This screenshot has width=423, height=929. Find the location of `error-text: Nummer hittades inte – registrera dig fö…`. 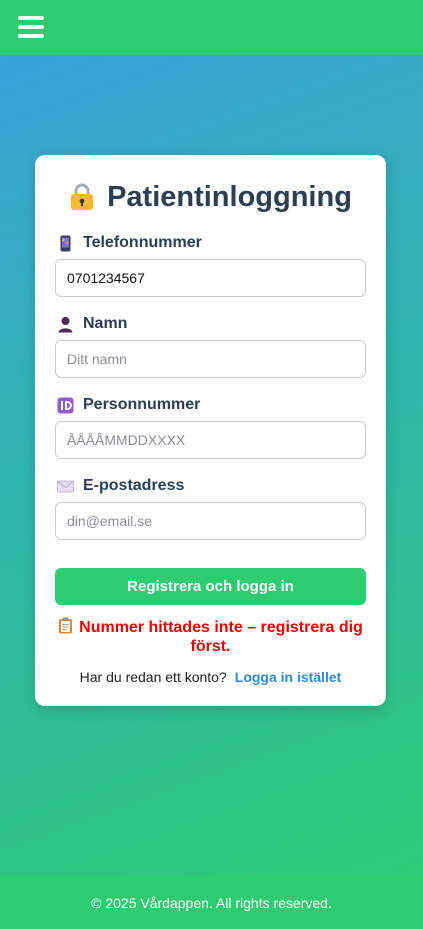

error-text: Nummer hittades inte – registrera dig fö… is located at coordinates (221, 637).